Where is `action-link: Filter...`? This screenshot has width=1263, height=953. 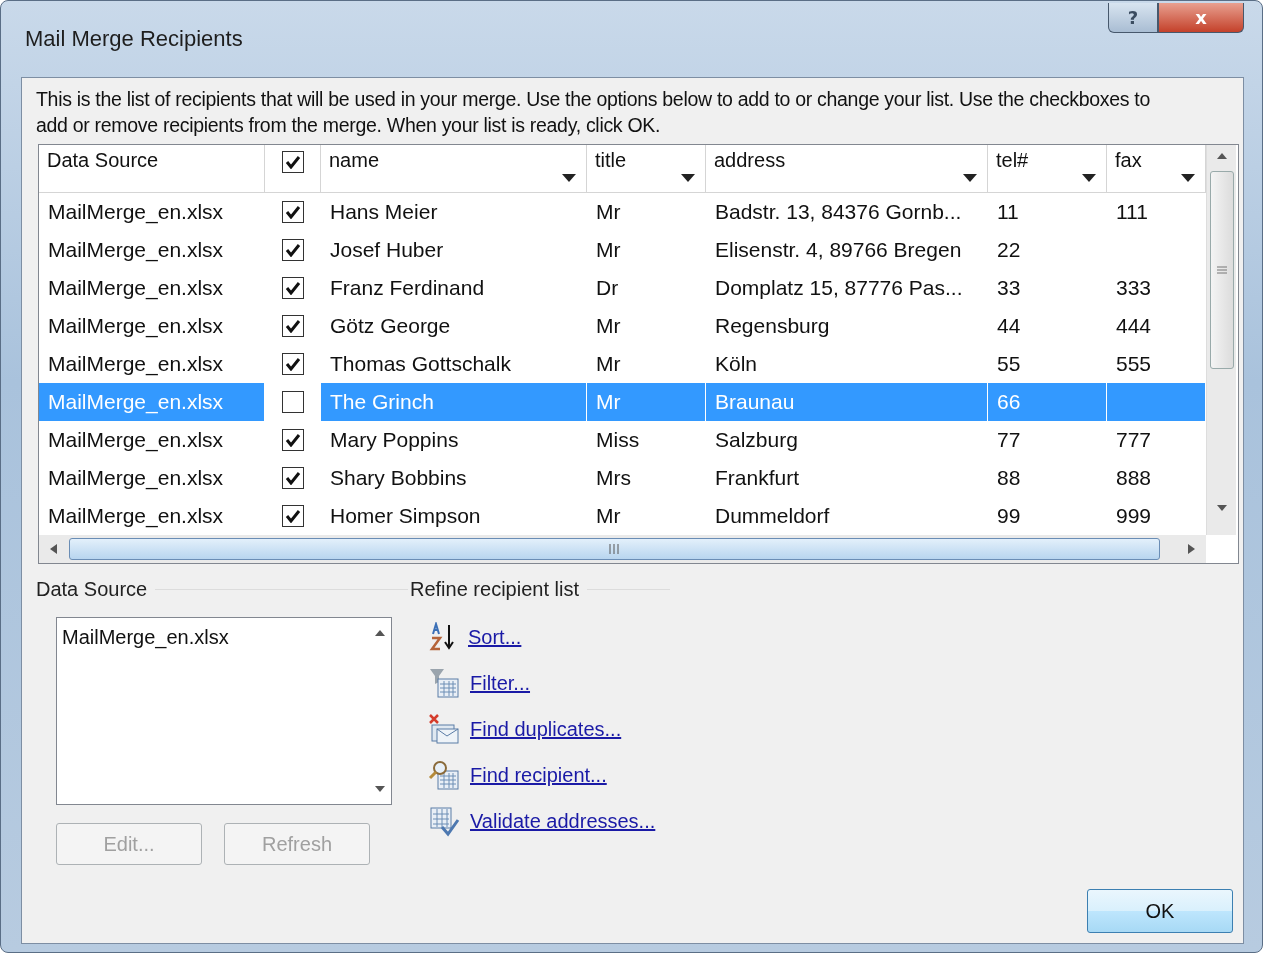 action-link: Filter... is located at coordinates (500, 683).